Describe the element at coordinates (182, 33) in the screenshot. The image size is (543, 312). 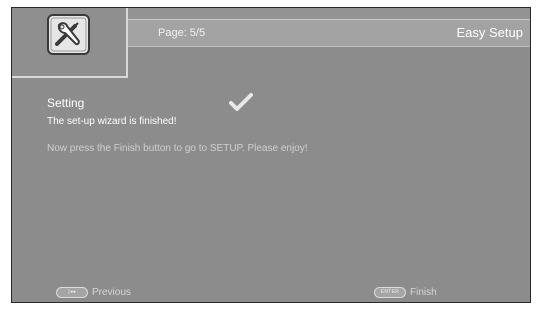
I see `page-indicator: Page: 5/5` at that location.